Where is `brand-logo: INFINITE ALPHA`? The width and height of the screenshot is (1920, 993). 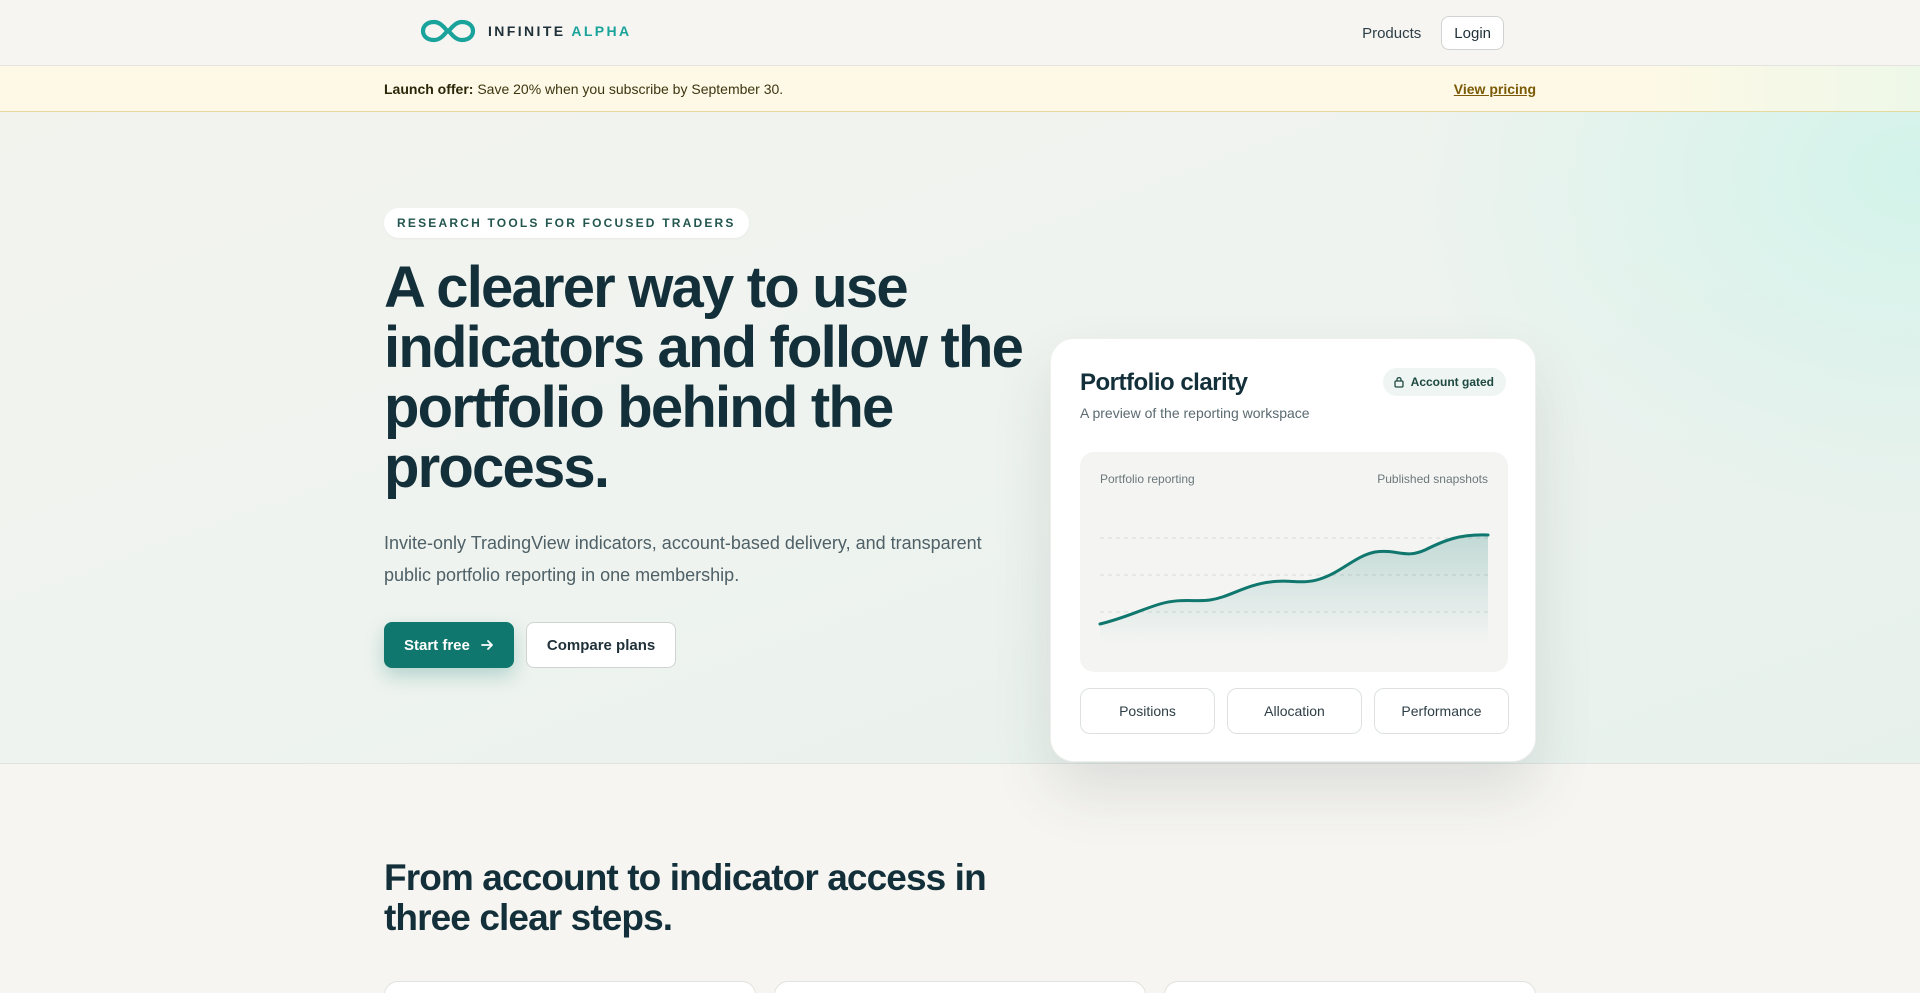
brand-logo: INFINITE ALPHA is located at coordinates (526, 31).